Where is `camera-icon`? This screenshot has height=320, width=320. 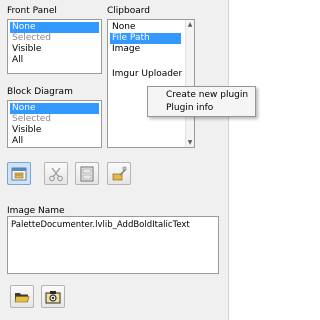
camera-icon is located at coordinates (53, 297).